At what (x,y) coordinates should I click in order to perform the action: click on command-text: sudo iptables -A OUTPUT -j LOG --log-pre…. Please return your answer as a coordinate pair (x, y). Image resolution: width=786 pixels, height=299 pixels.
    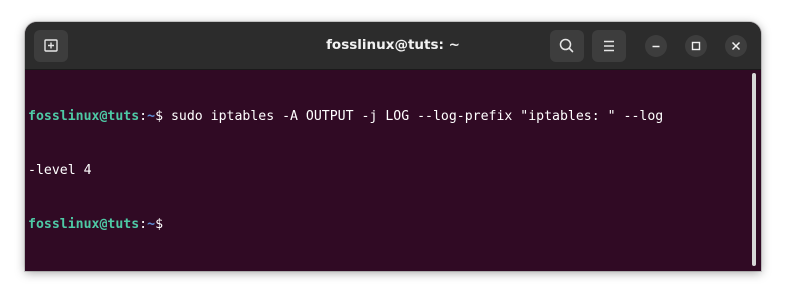
    Looking at the image, I should click on (413, 116).